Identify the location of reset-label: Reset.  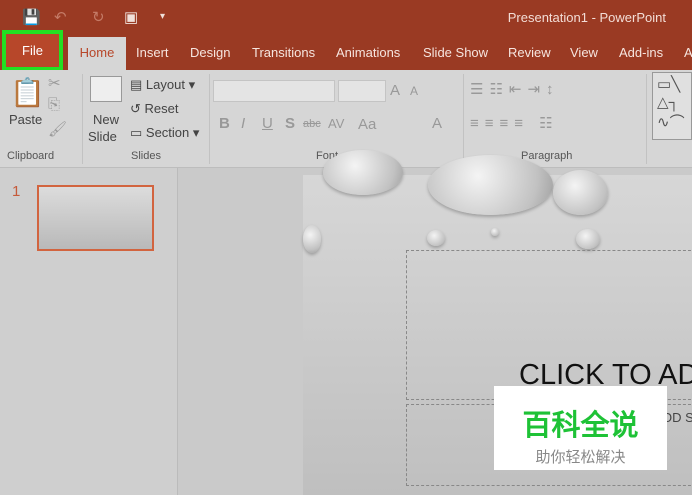
(161, 108).